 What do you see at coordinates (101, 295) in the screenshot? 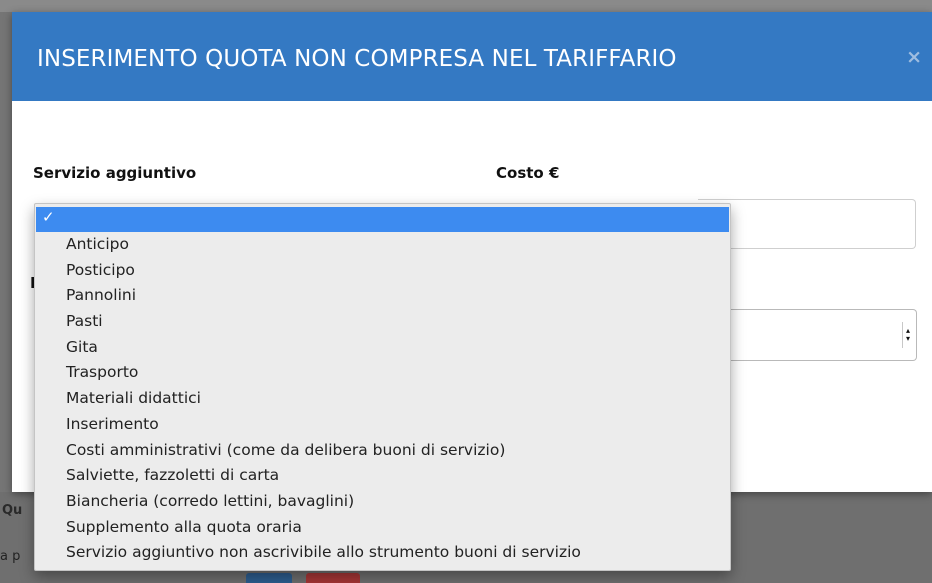
I see `dropdown-option-label: Pannolini` at bounding box center [101, 295].